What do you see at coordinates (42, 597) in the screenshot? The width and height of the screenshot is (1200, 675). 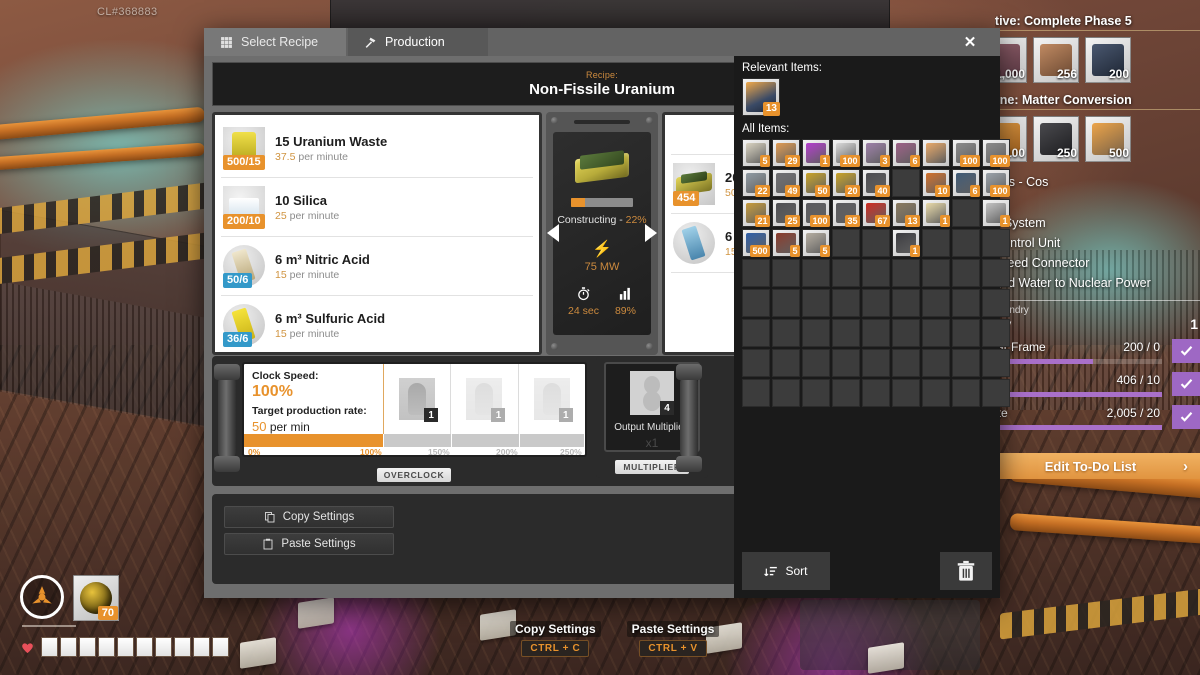 I see `equipment-slot-tool` at bounding box center [42, 597].